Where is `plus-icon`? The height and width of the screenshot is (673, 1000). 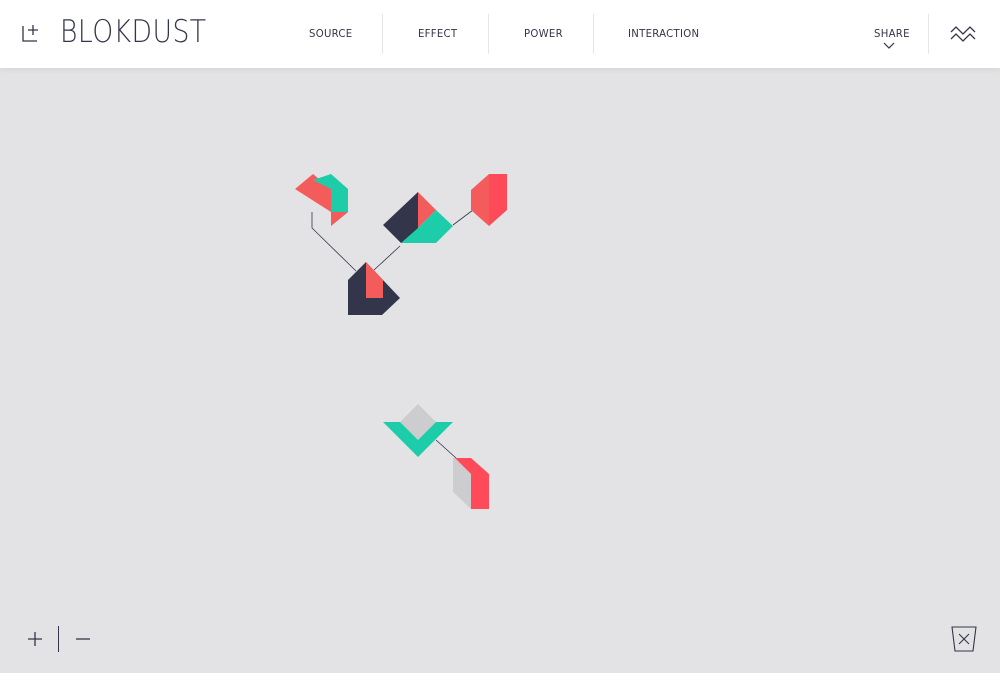 plus-icon is located at coordinates (35, 639).